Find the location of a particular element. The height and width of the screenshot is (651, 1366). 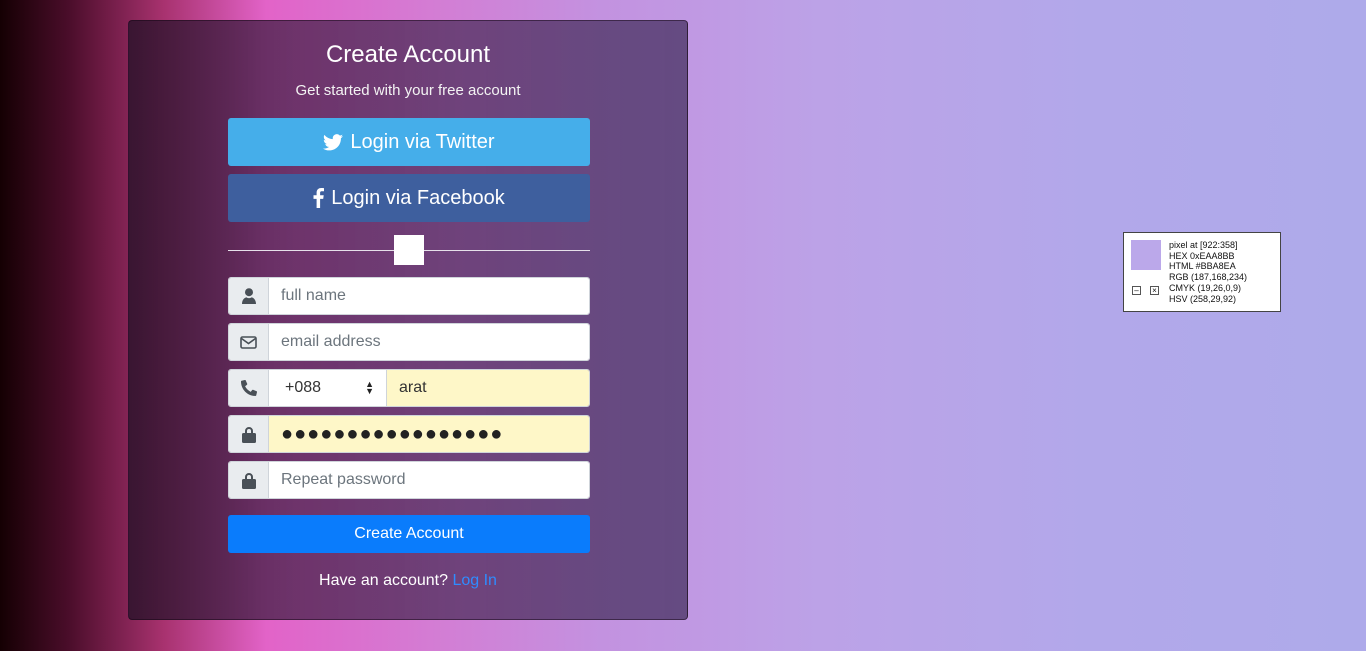

email-input is located at coordinates (429, 342).